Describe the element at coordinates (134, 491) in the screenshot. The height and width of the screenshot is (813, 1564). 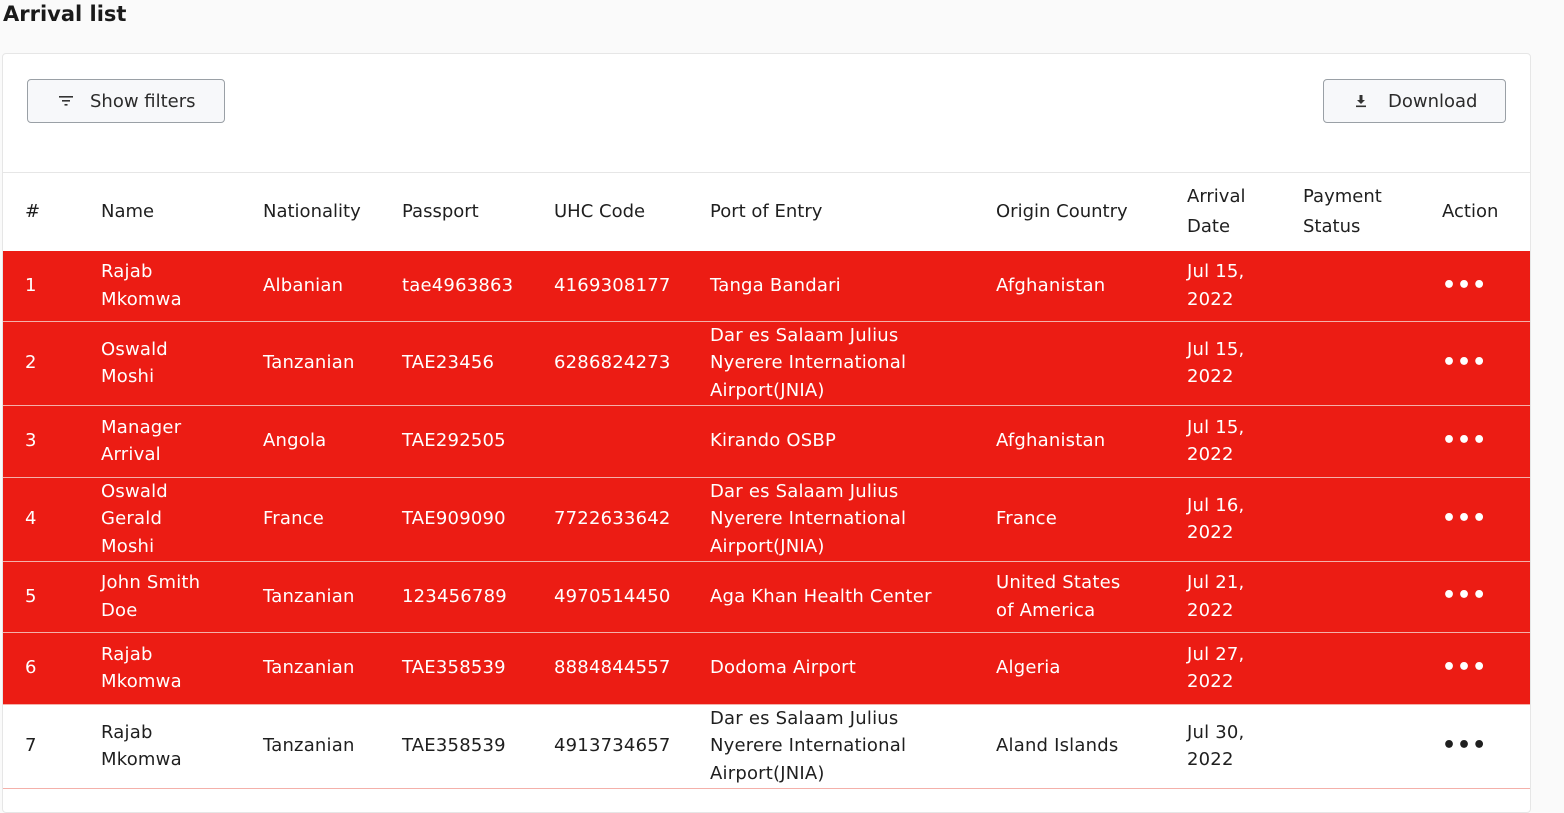
I see `cell-name-line: Oswald` at that location.